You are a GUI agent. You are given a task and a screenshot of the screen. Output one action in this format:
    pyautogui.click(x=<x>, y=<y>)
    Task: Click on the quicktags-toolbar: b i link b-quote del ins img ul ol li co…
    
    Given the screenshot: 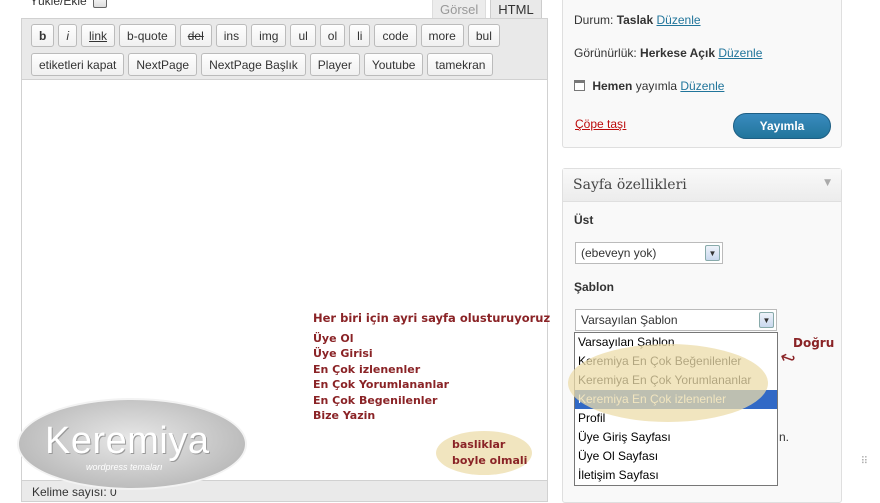 What is the action you would take?
    pyautogui.click(x=284, y=49)
    